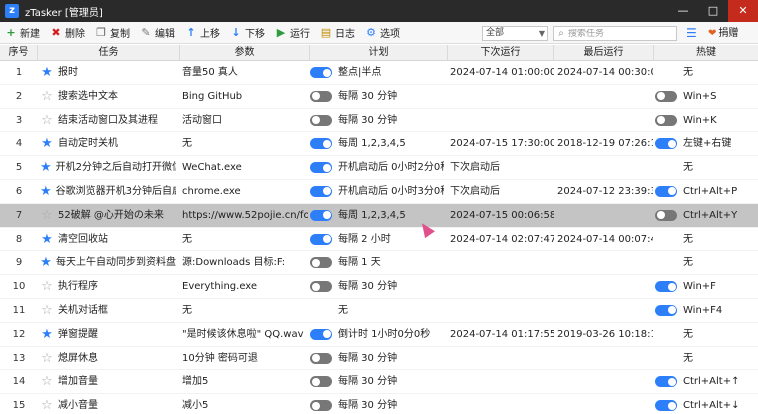 This screenshot has height=414, width=758. I want to click on search-box: ⌕, so click(615, 33).